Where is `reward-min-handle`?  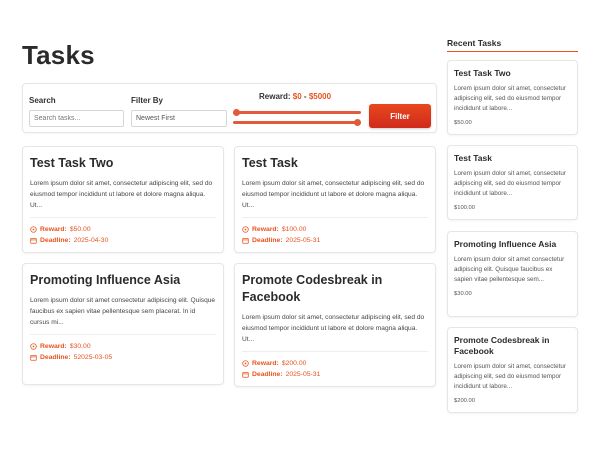 reward-min-handle is located at coordinates (236, 112).